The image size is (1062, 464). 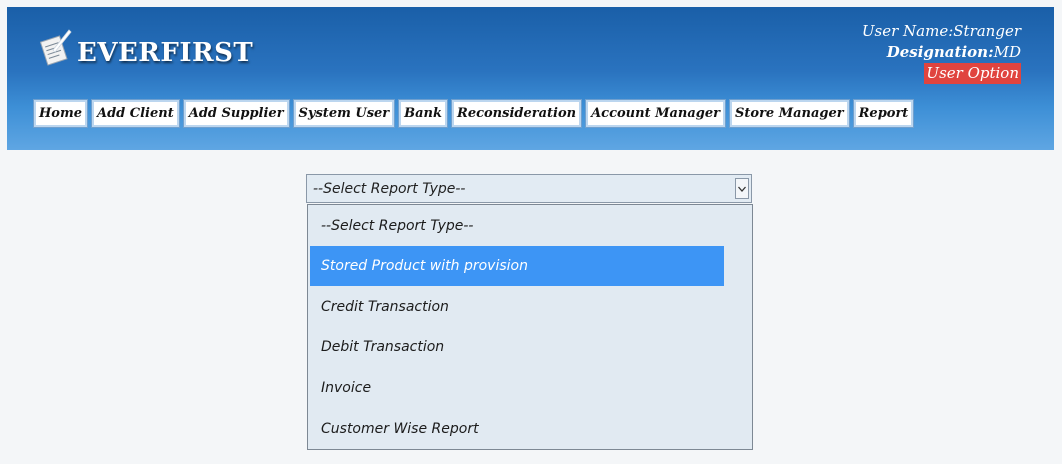 I want to click on report-type-selected-value: --Select Report Type--, so click(x=389, y=189).